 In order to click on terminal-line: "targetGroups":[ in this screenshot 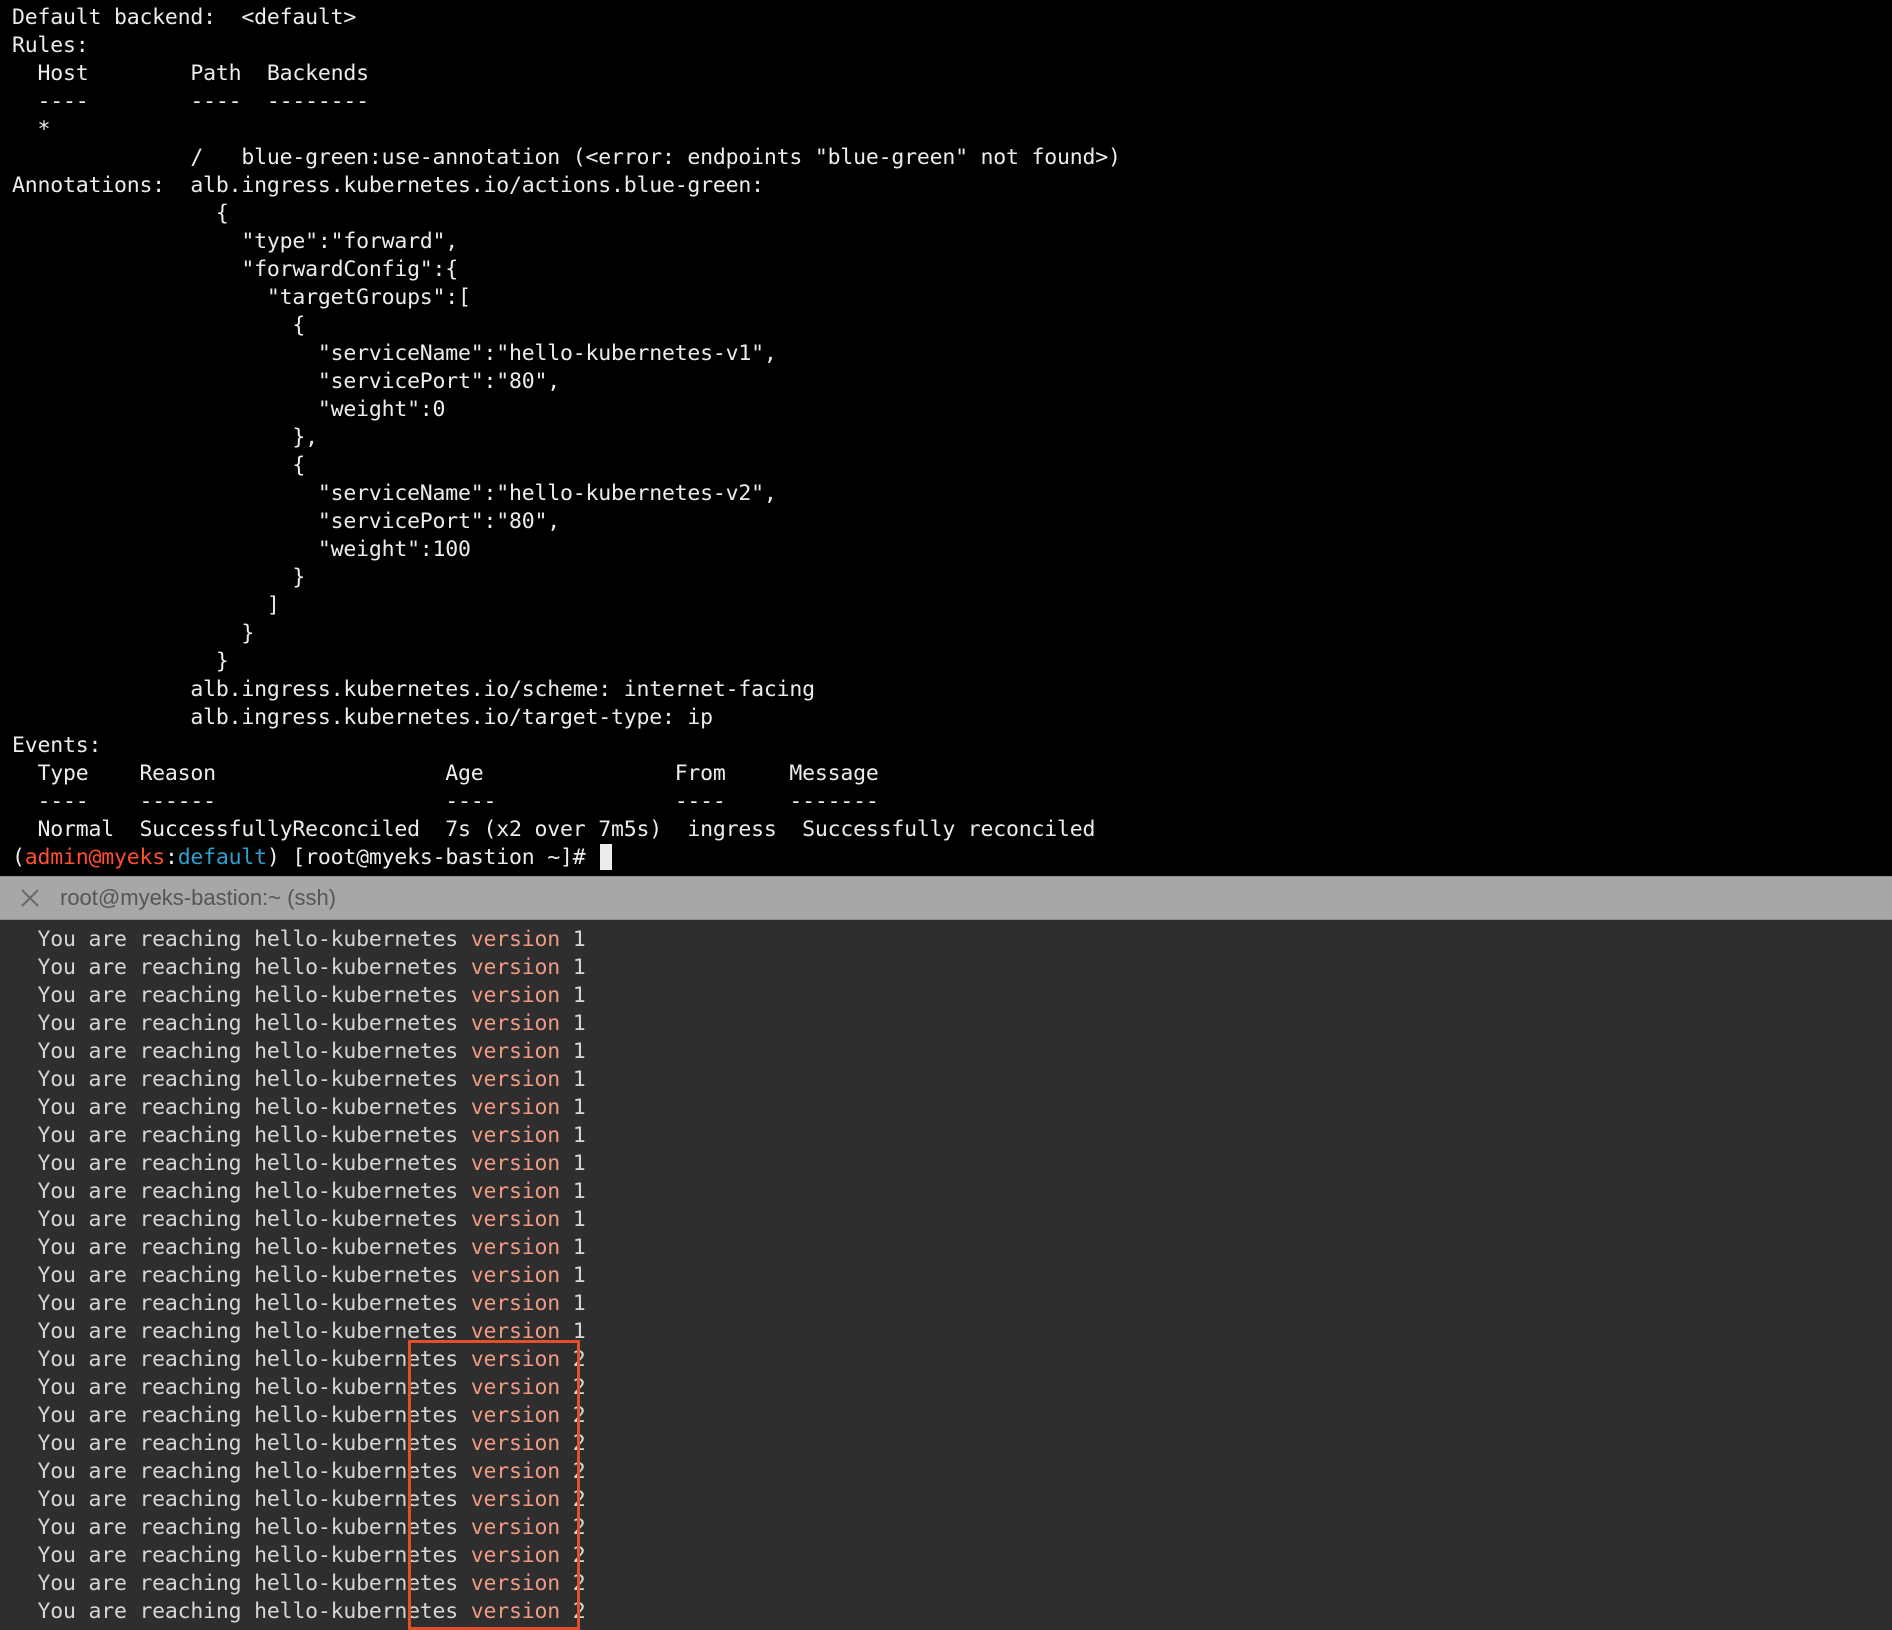, I will do `click(241, 297)`.